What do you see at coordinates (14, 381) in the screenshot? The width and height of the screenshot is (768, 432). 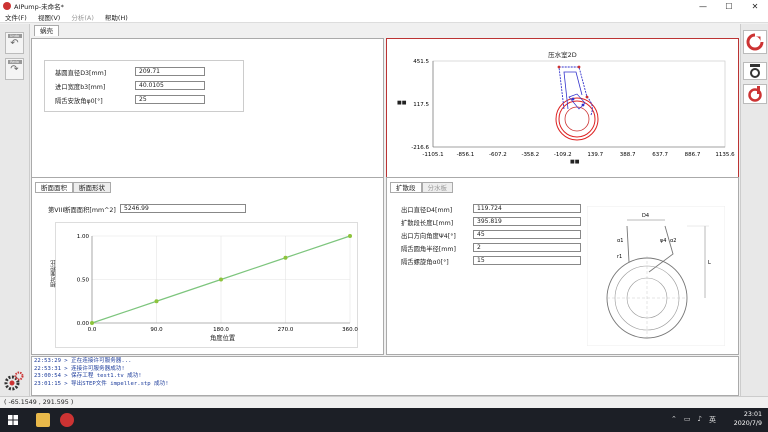 I see `settings-gear-icon` at bounding box center [14, 381].